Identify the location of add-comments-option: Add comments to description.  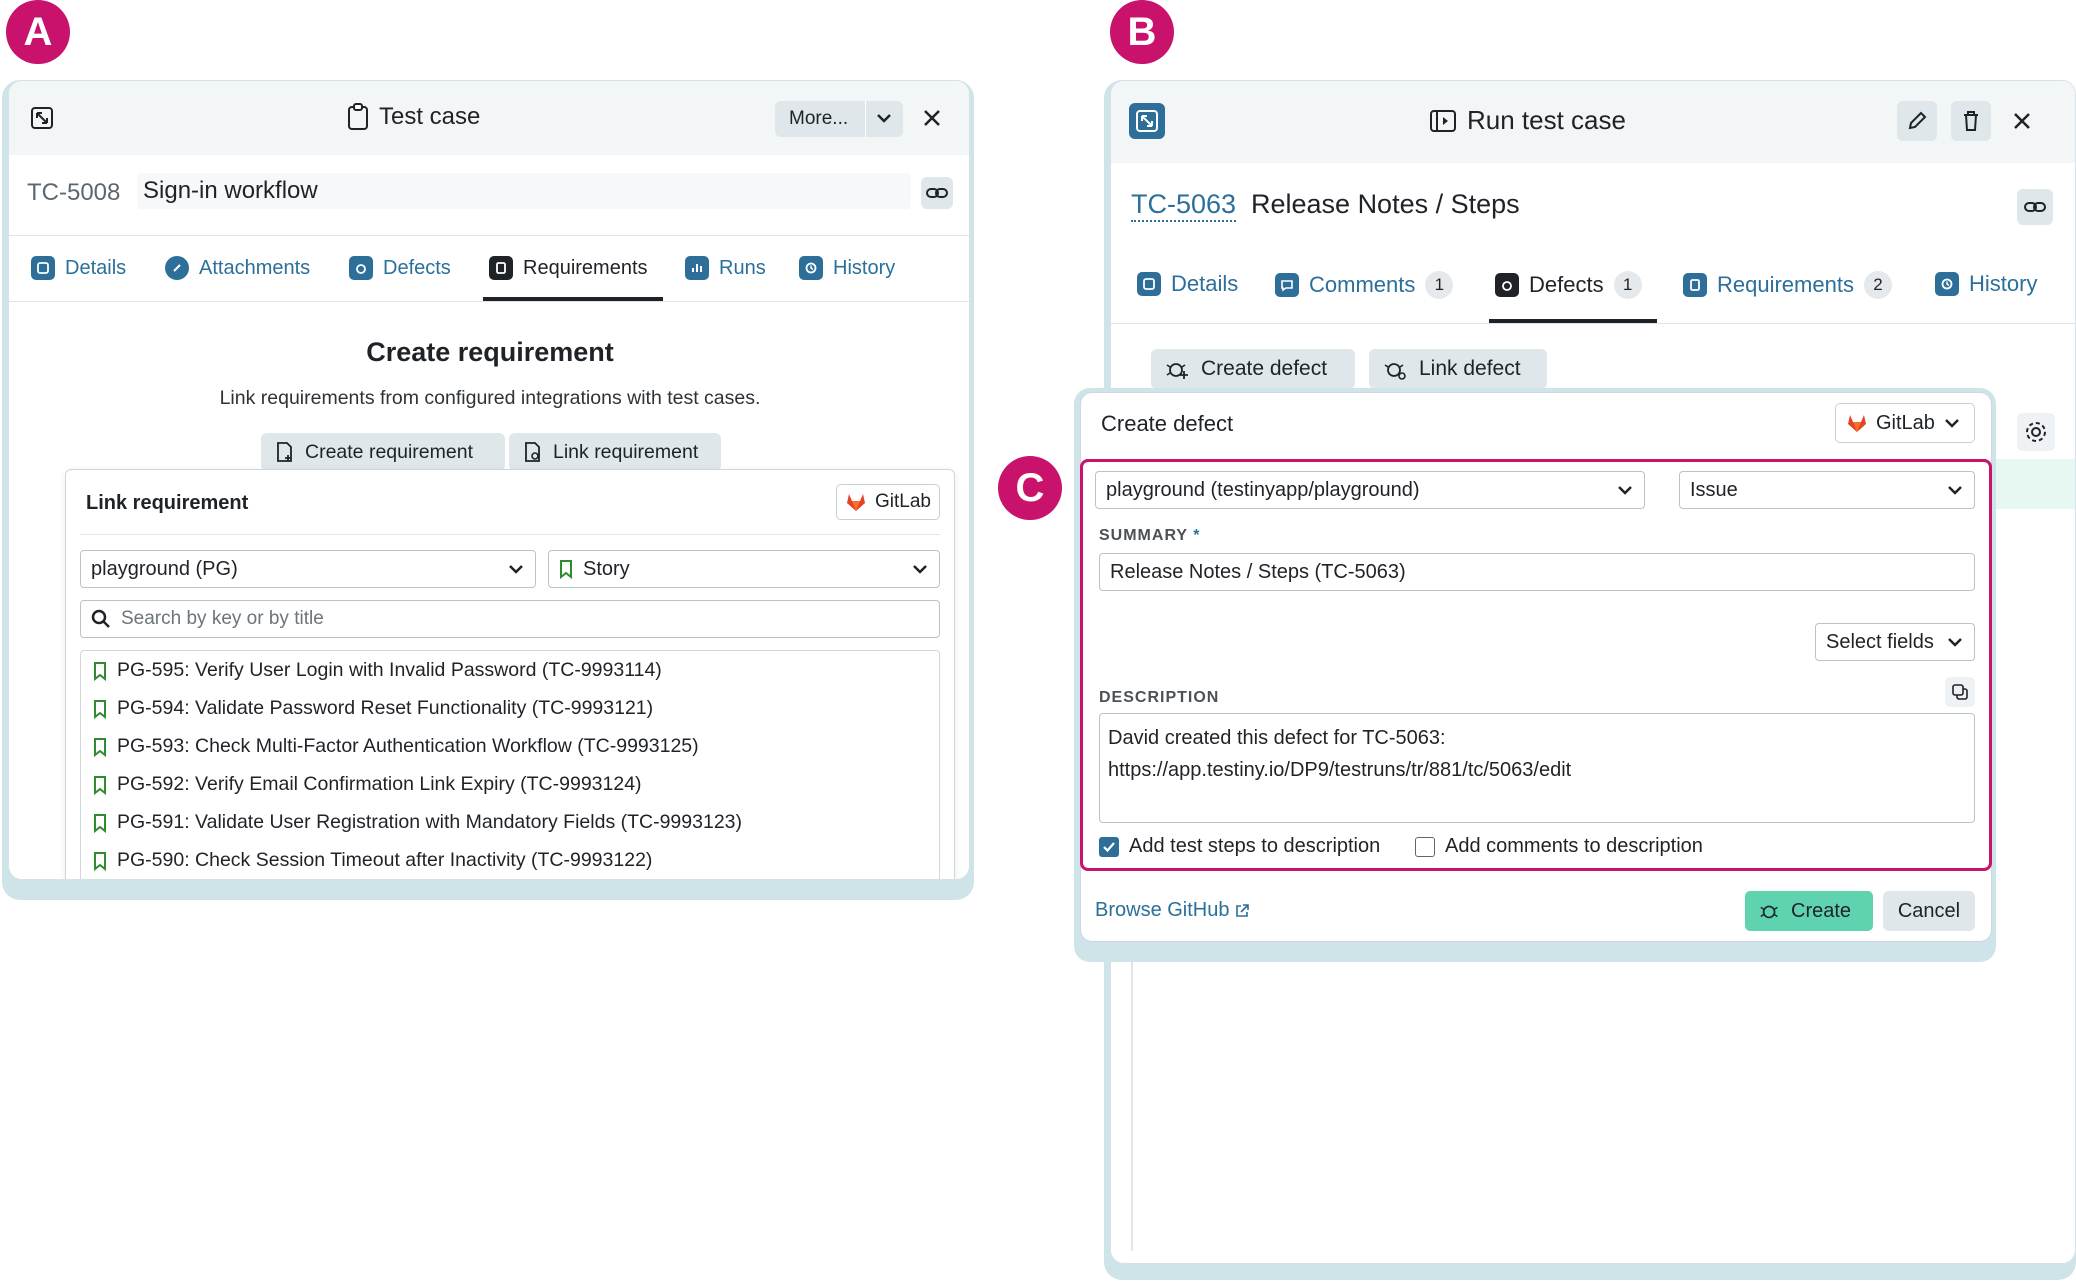
(1559, 846).